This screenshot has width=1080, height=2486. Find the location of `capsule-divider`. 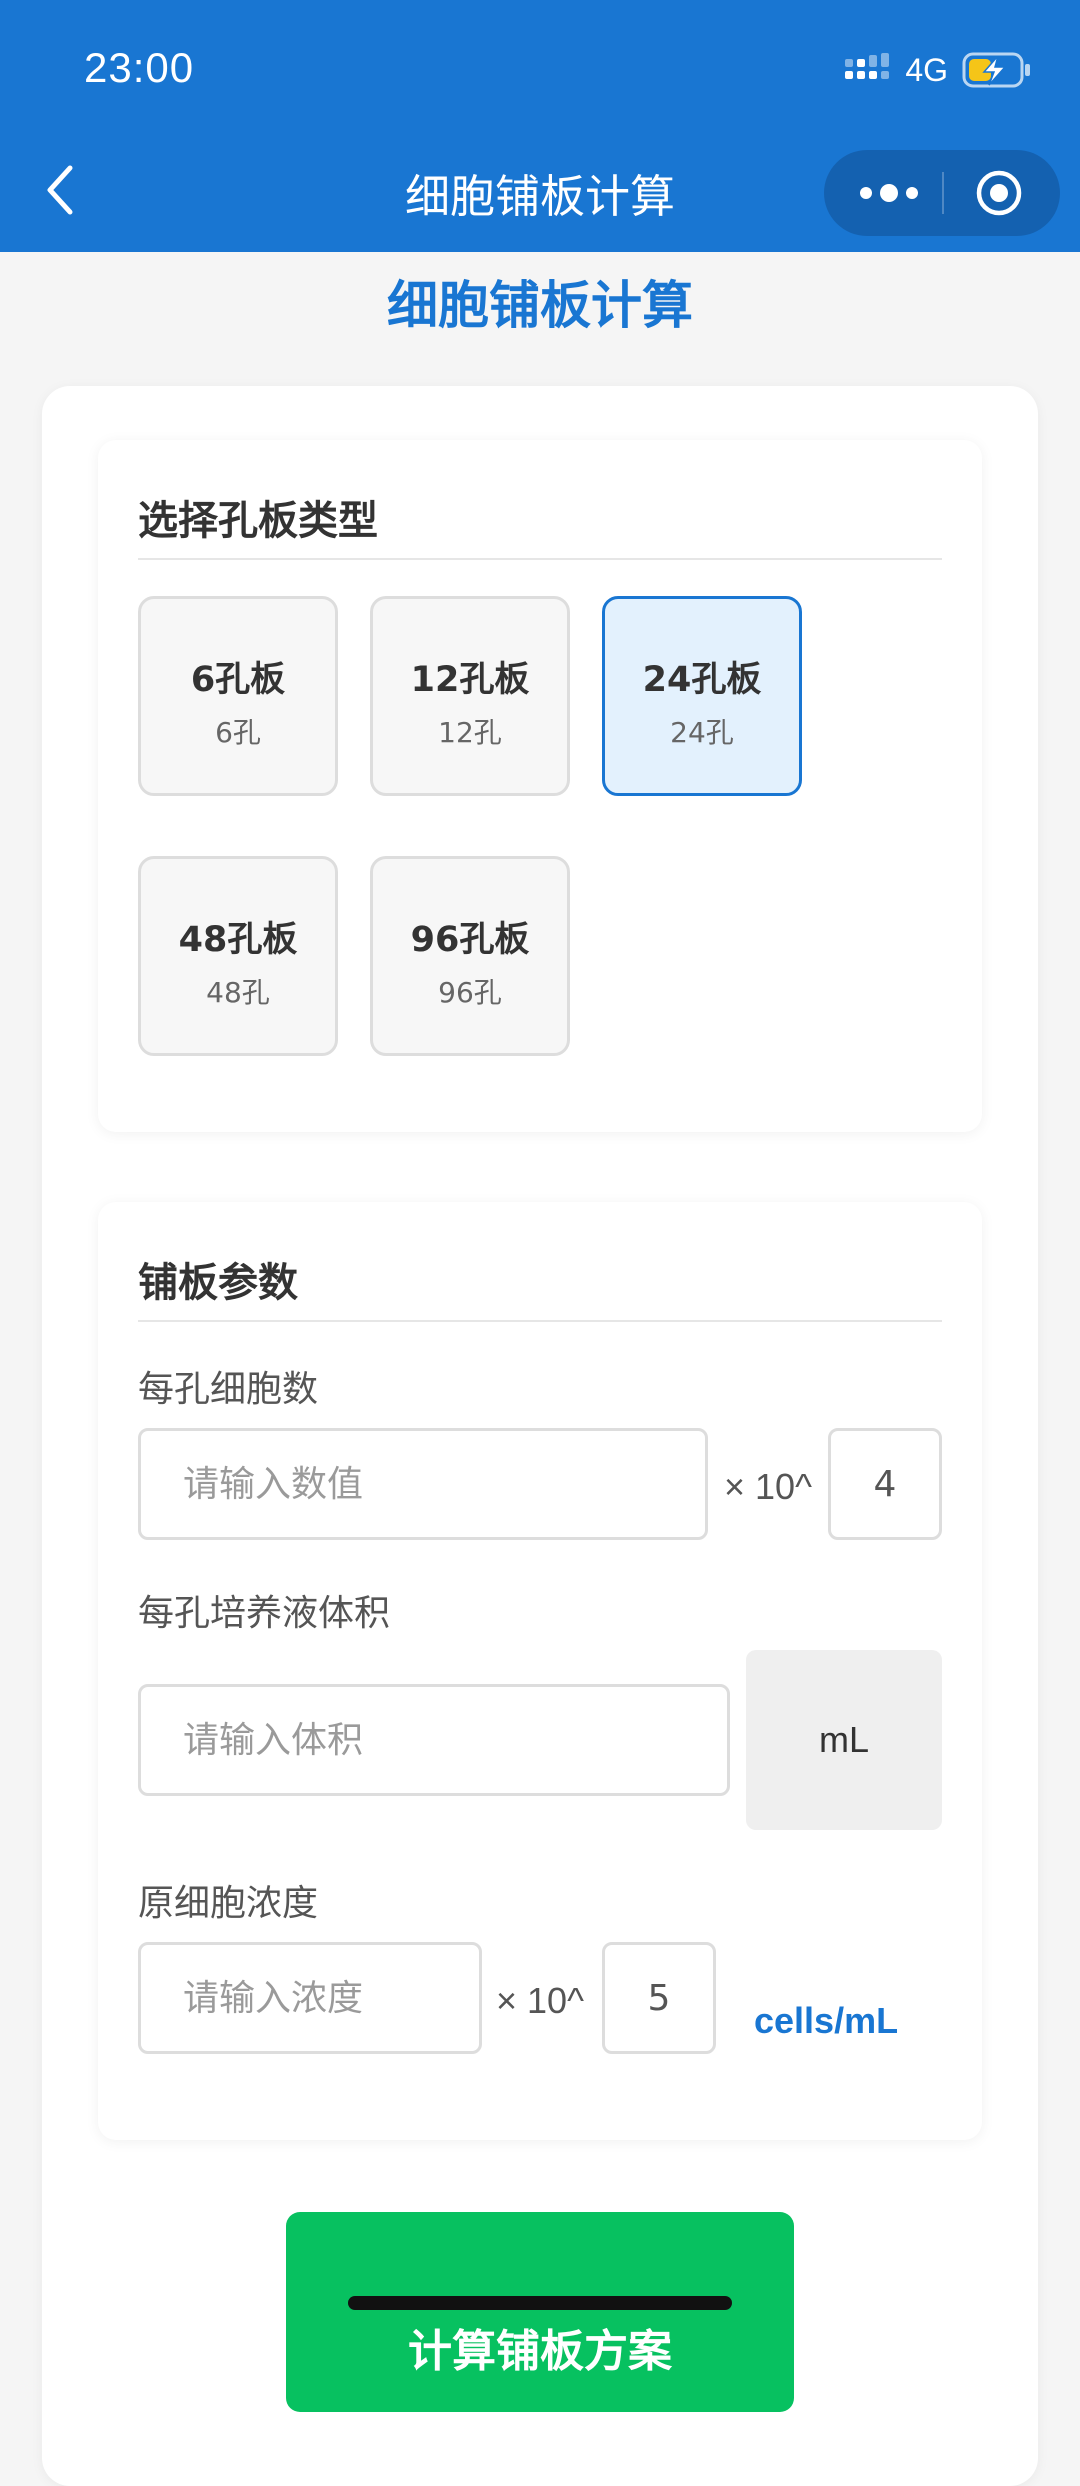

capsule-divider is located at coordinates (943, 193).